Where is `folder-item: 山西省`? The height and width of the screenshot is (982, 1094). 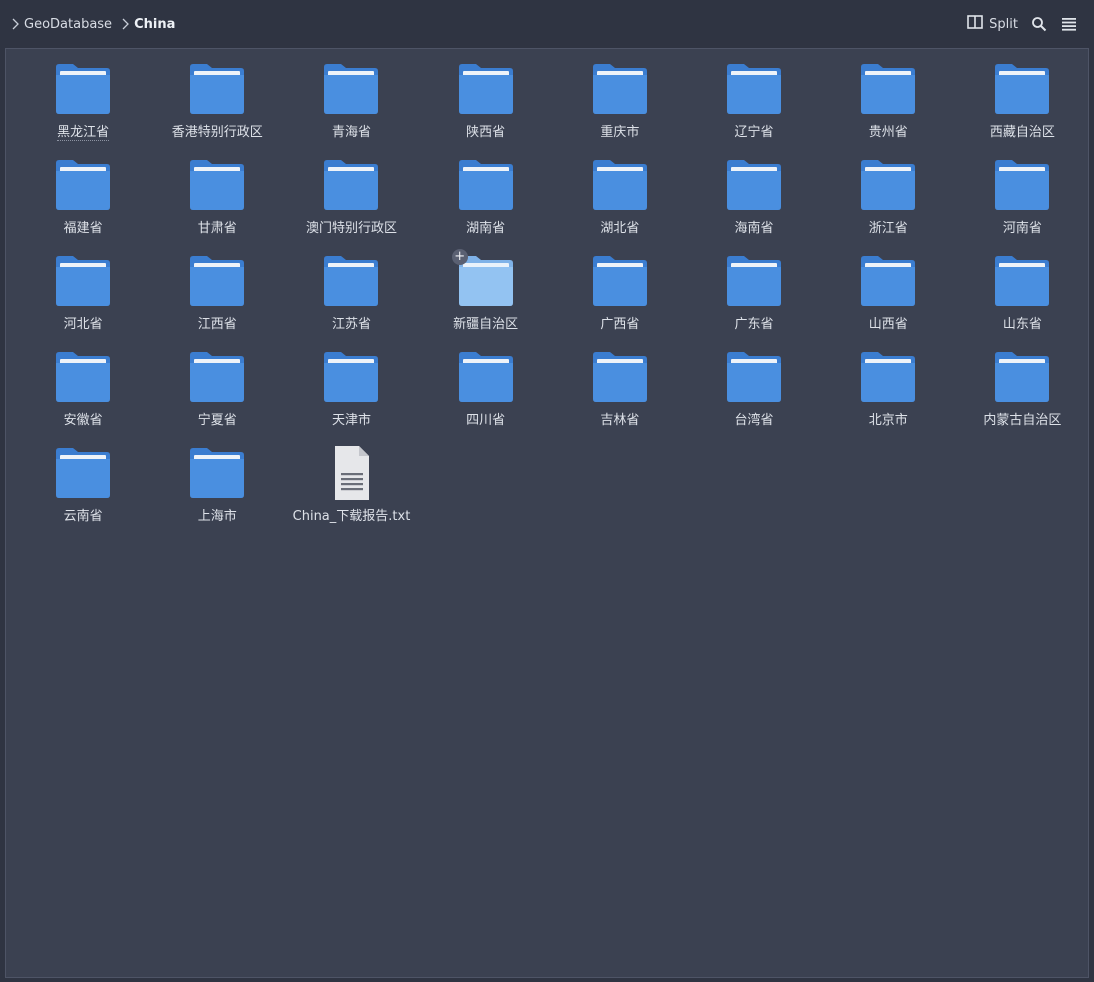
folder-item: 山西省 is located at coordinates (888, 301).